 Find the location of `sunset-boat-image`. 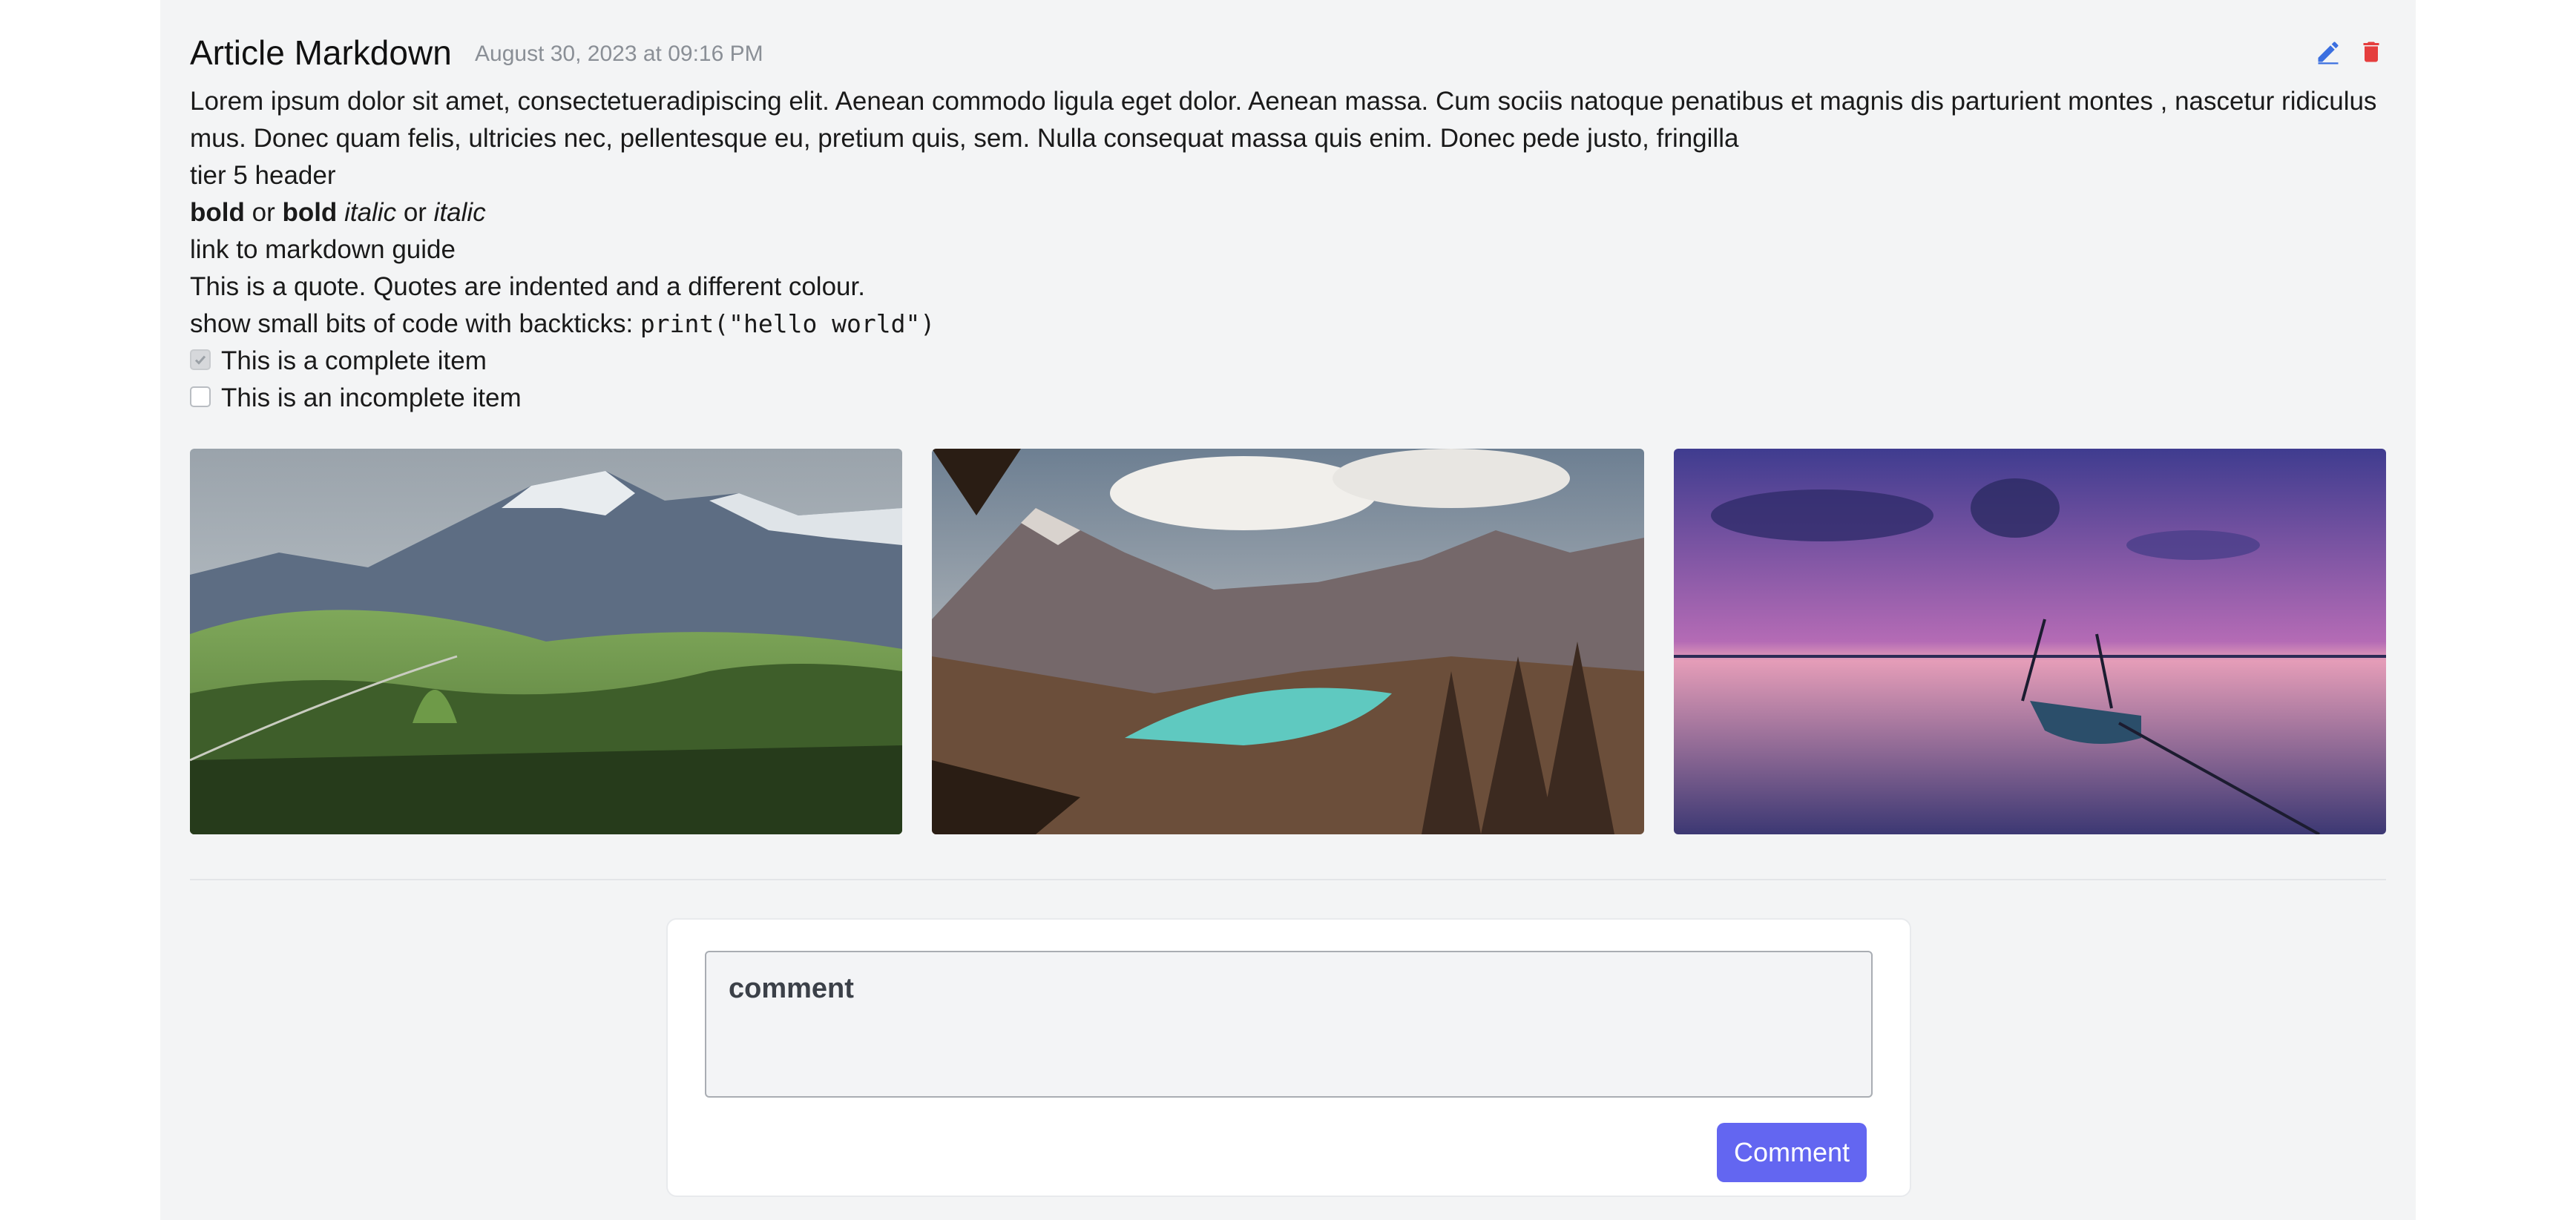

sunset-boat-image is located at coordinates (2030, 642).